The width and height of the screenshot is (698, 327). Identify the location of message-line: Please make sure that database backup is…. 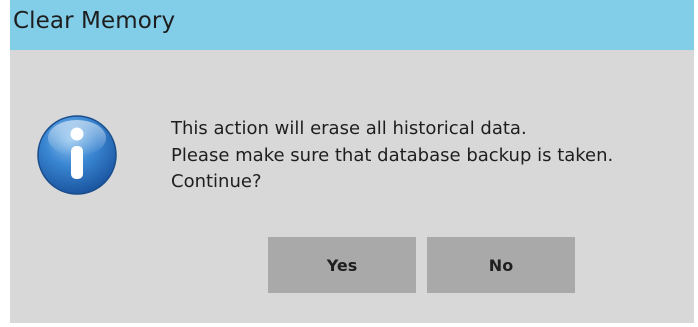
(392, 155).